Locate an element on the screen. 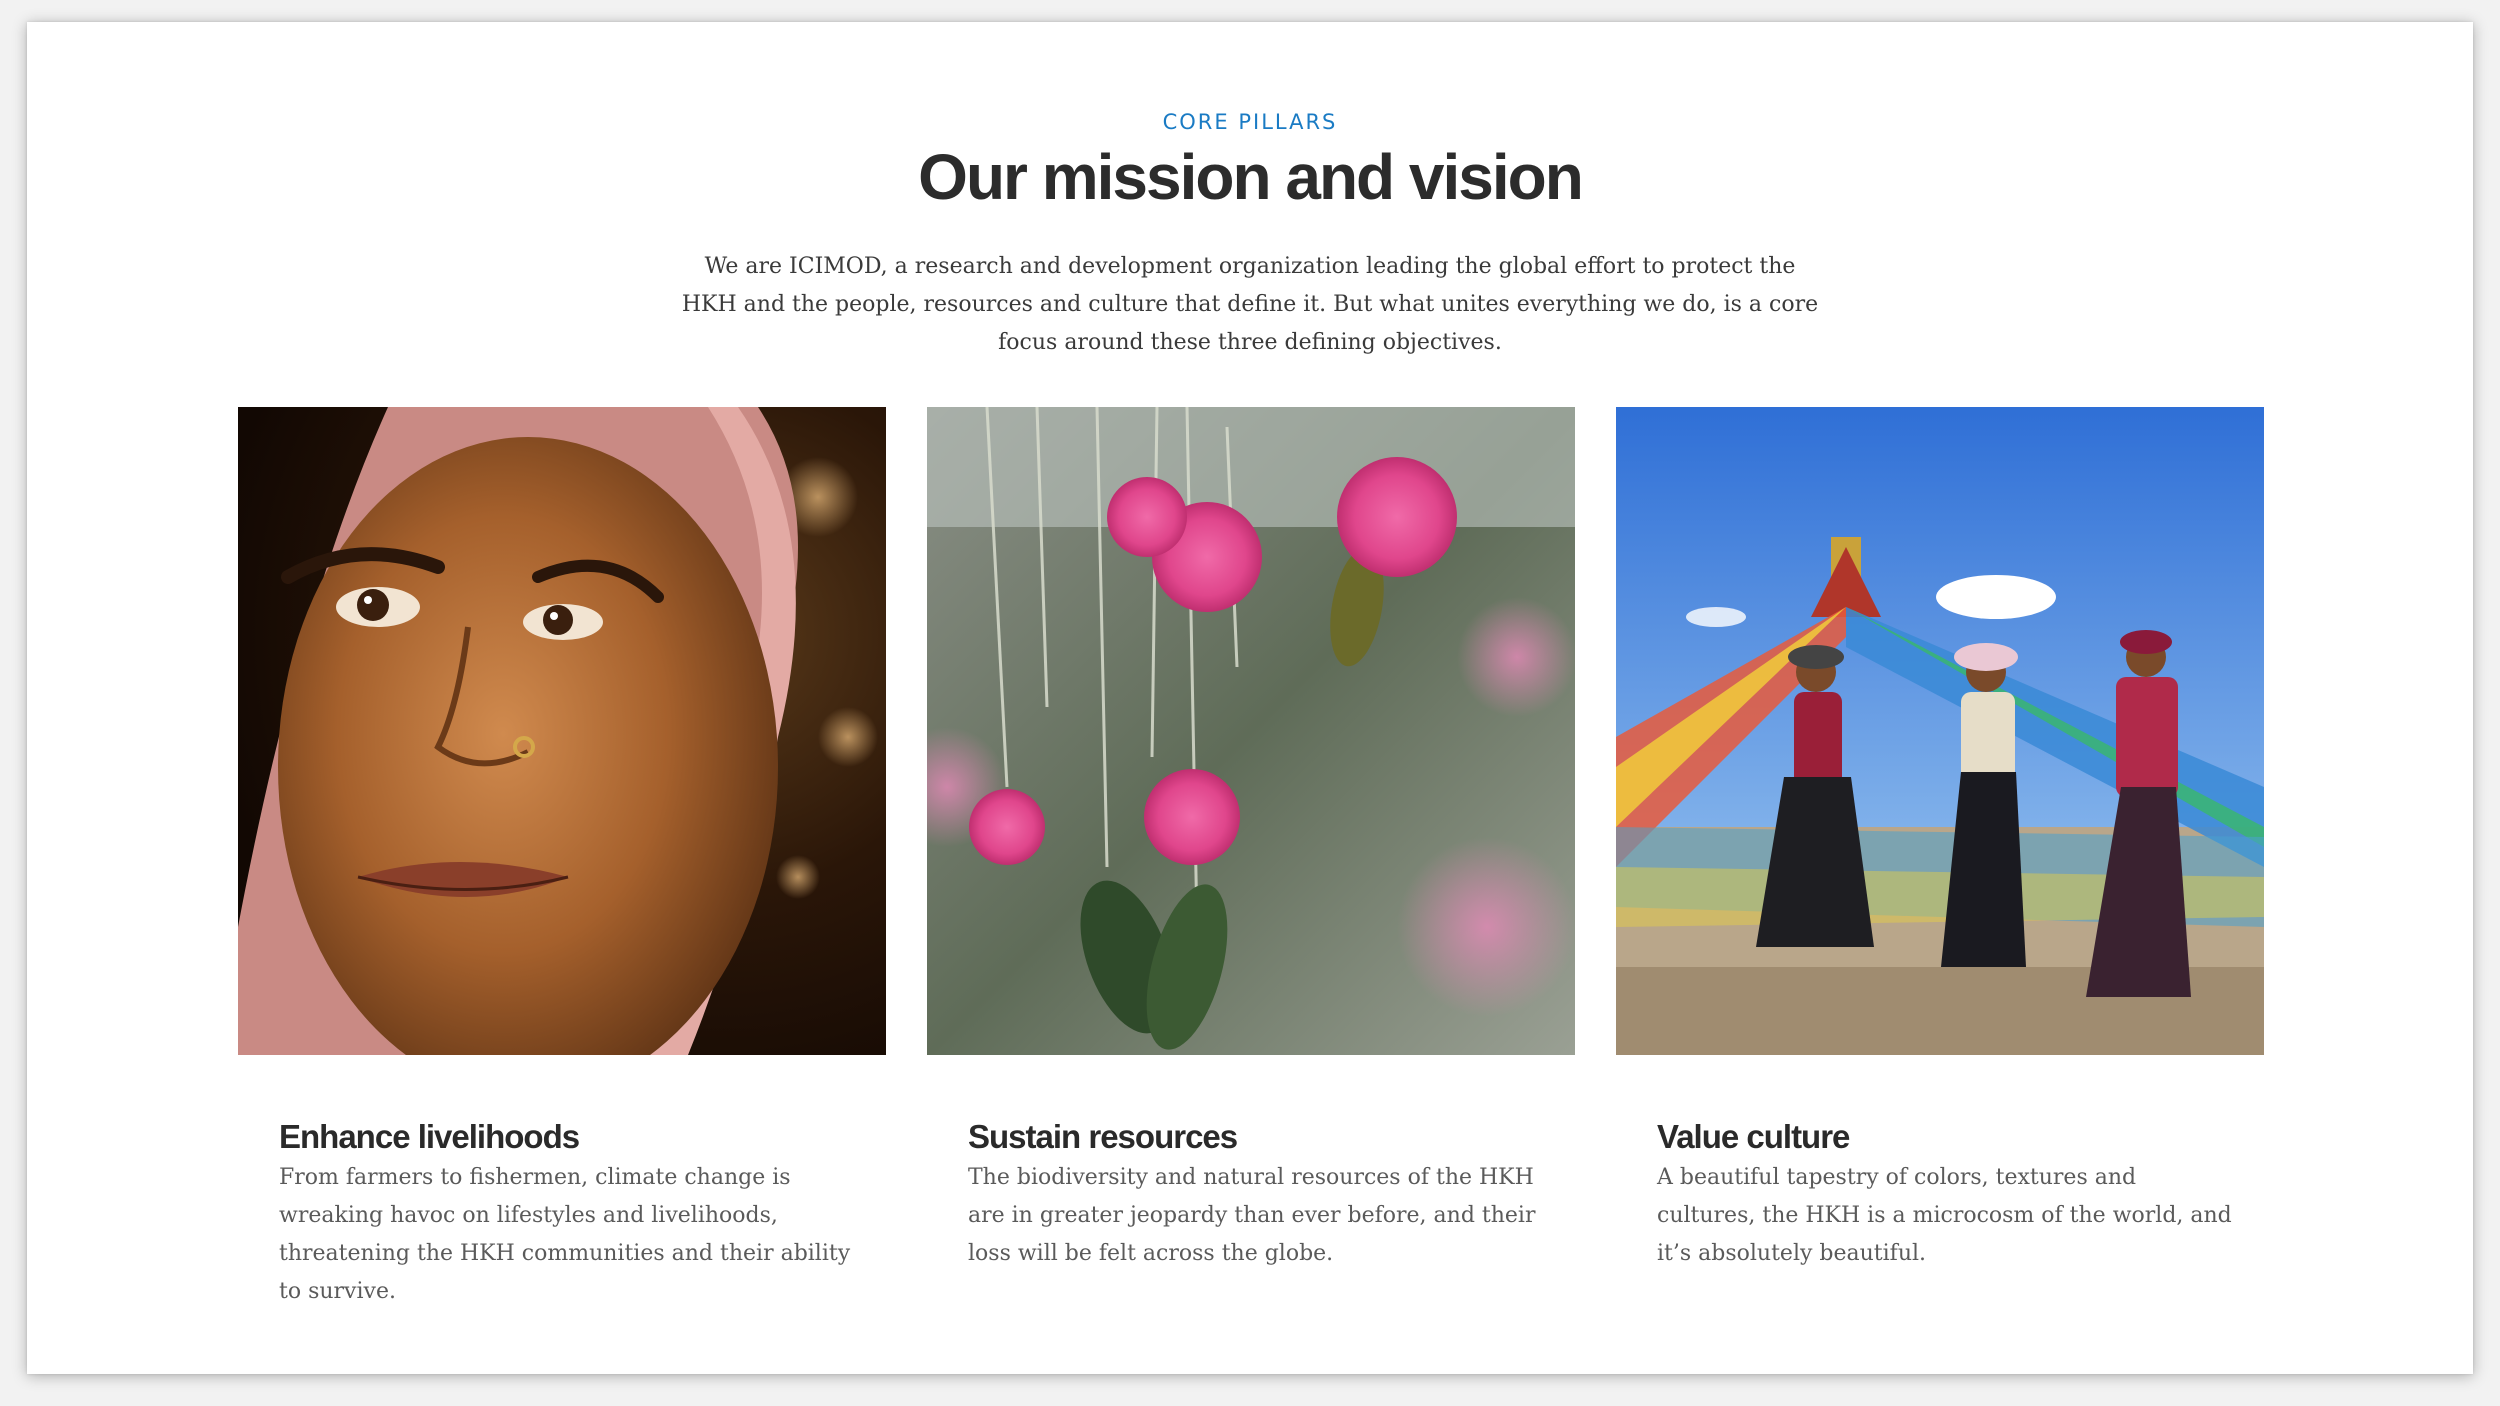 This screenshot has height=1406, width=2500. section-title: Our mission and vision is located at coordinates (1251, 177).